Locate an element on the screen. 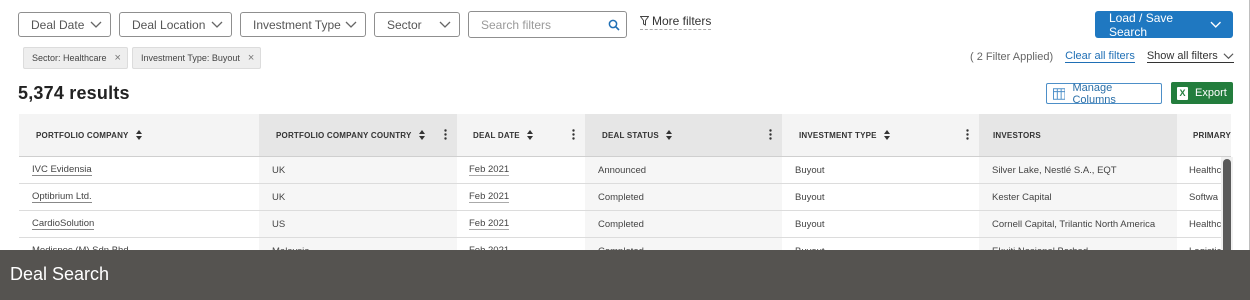  deal-date-dropdown: Deal Date is located at coordinates (64, 24).